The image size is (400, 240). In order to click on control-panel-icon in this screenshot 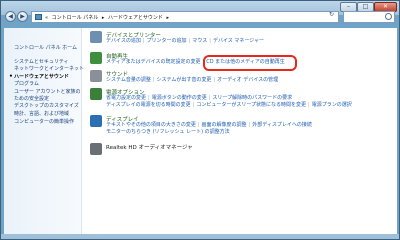, I will do `click(38, 17)`.